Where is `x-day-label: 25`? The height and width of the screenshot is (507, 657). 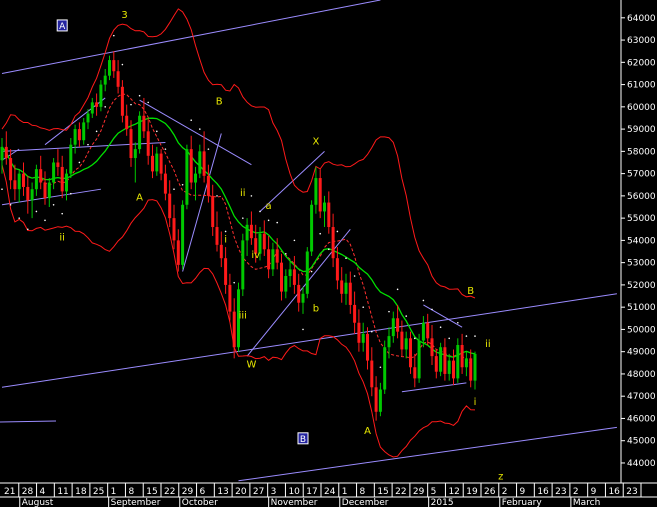 x-day-label: 25 is located at coordinates (98, 492).